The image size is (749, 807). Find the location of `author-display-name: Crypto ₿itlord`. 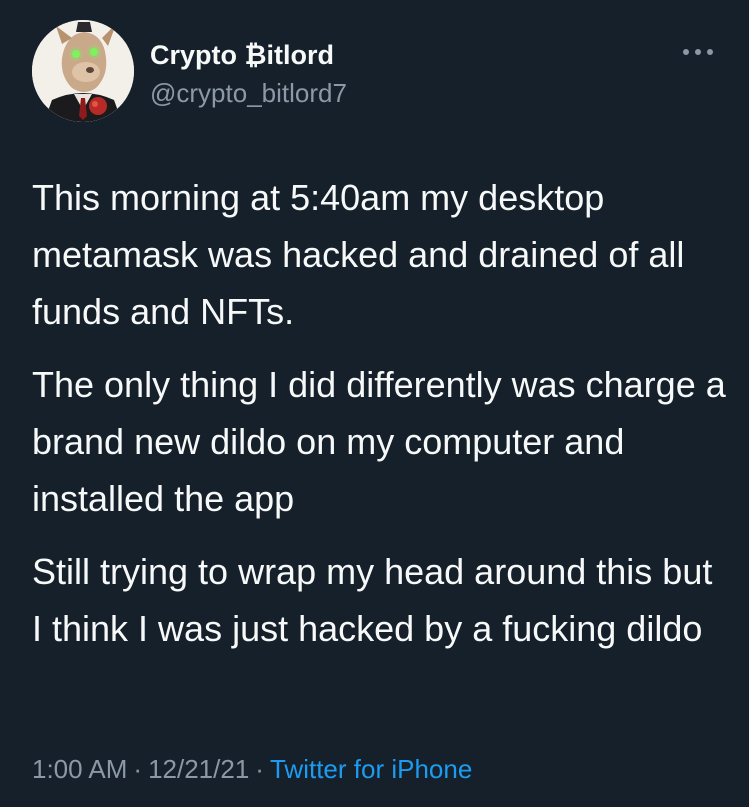

author-display-name: Crypto ₿itlord is located at coordinates (242, 55).